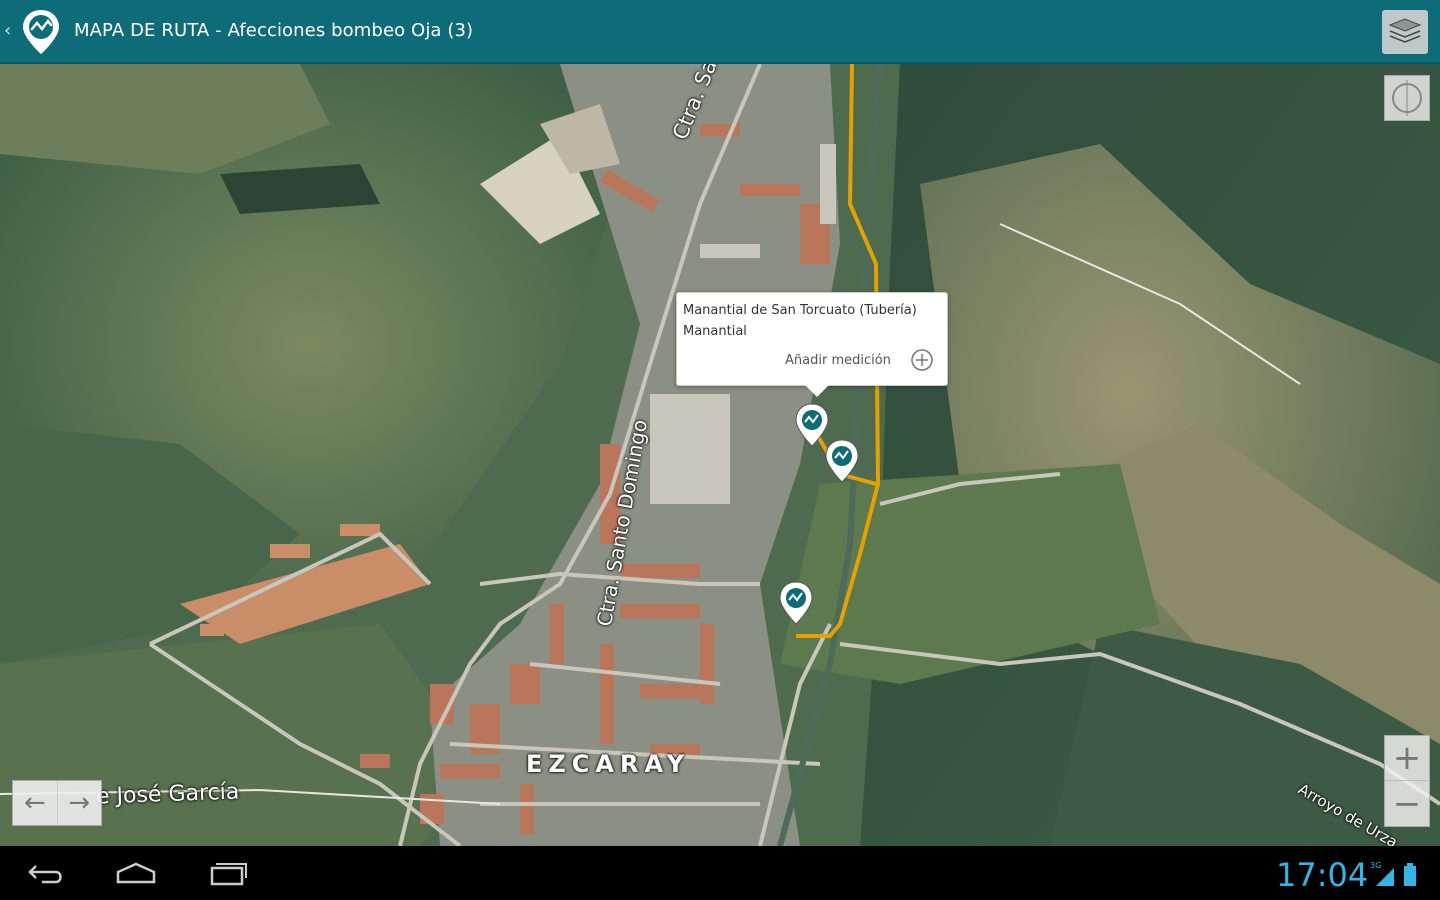 The image size is (1440, 900). What do you see at coordinates (46, 873) in the screenshot?
I see `back-icon` at bounding box center [46, 873].